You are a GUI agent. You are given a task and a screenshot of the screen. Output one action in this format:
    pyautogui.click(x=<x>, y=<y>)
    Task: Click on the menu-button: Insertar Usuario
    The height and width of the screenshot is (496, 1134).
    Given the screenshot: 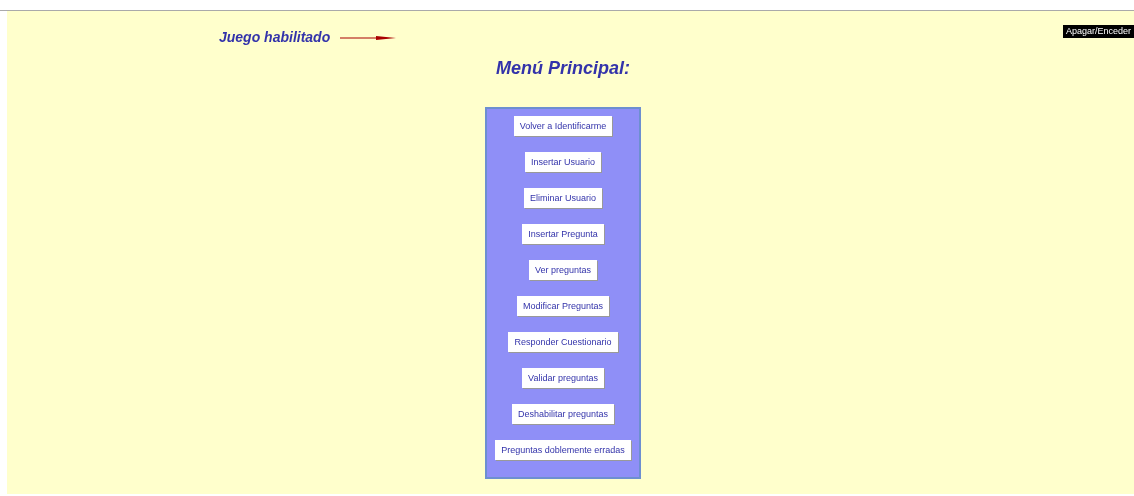 What is the action you would take?
    pyautogui.click(x=563, y=161)
    